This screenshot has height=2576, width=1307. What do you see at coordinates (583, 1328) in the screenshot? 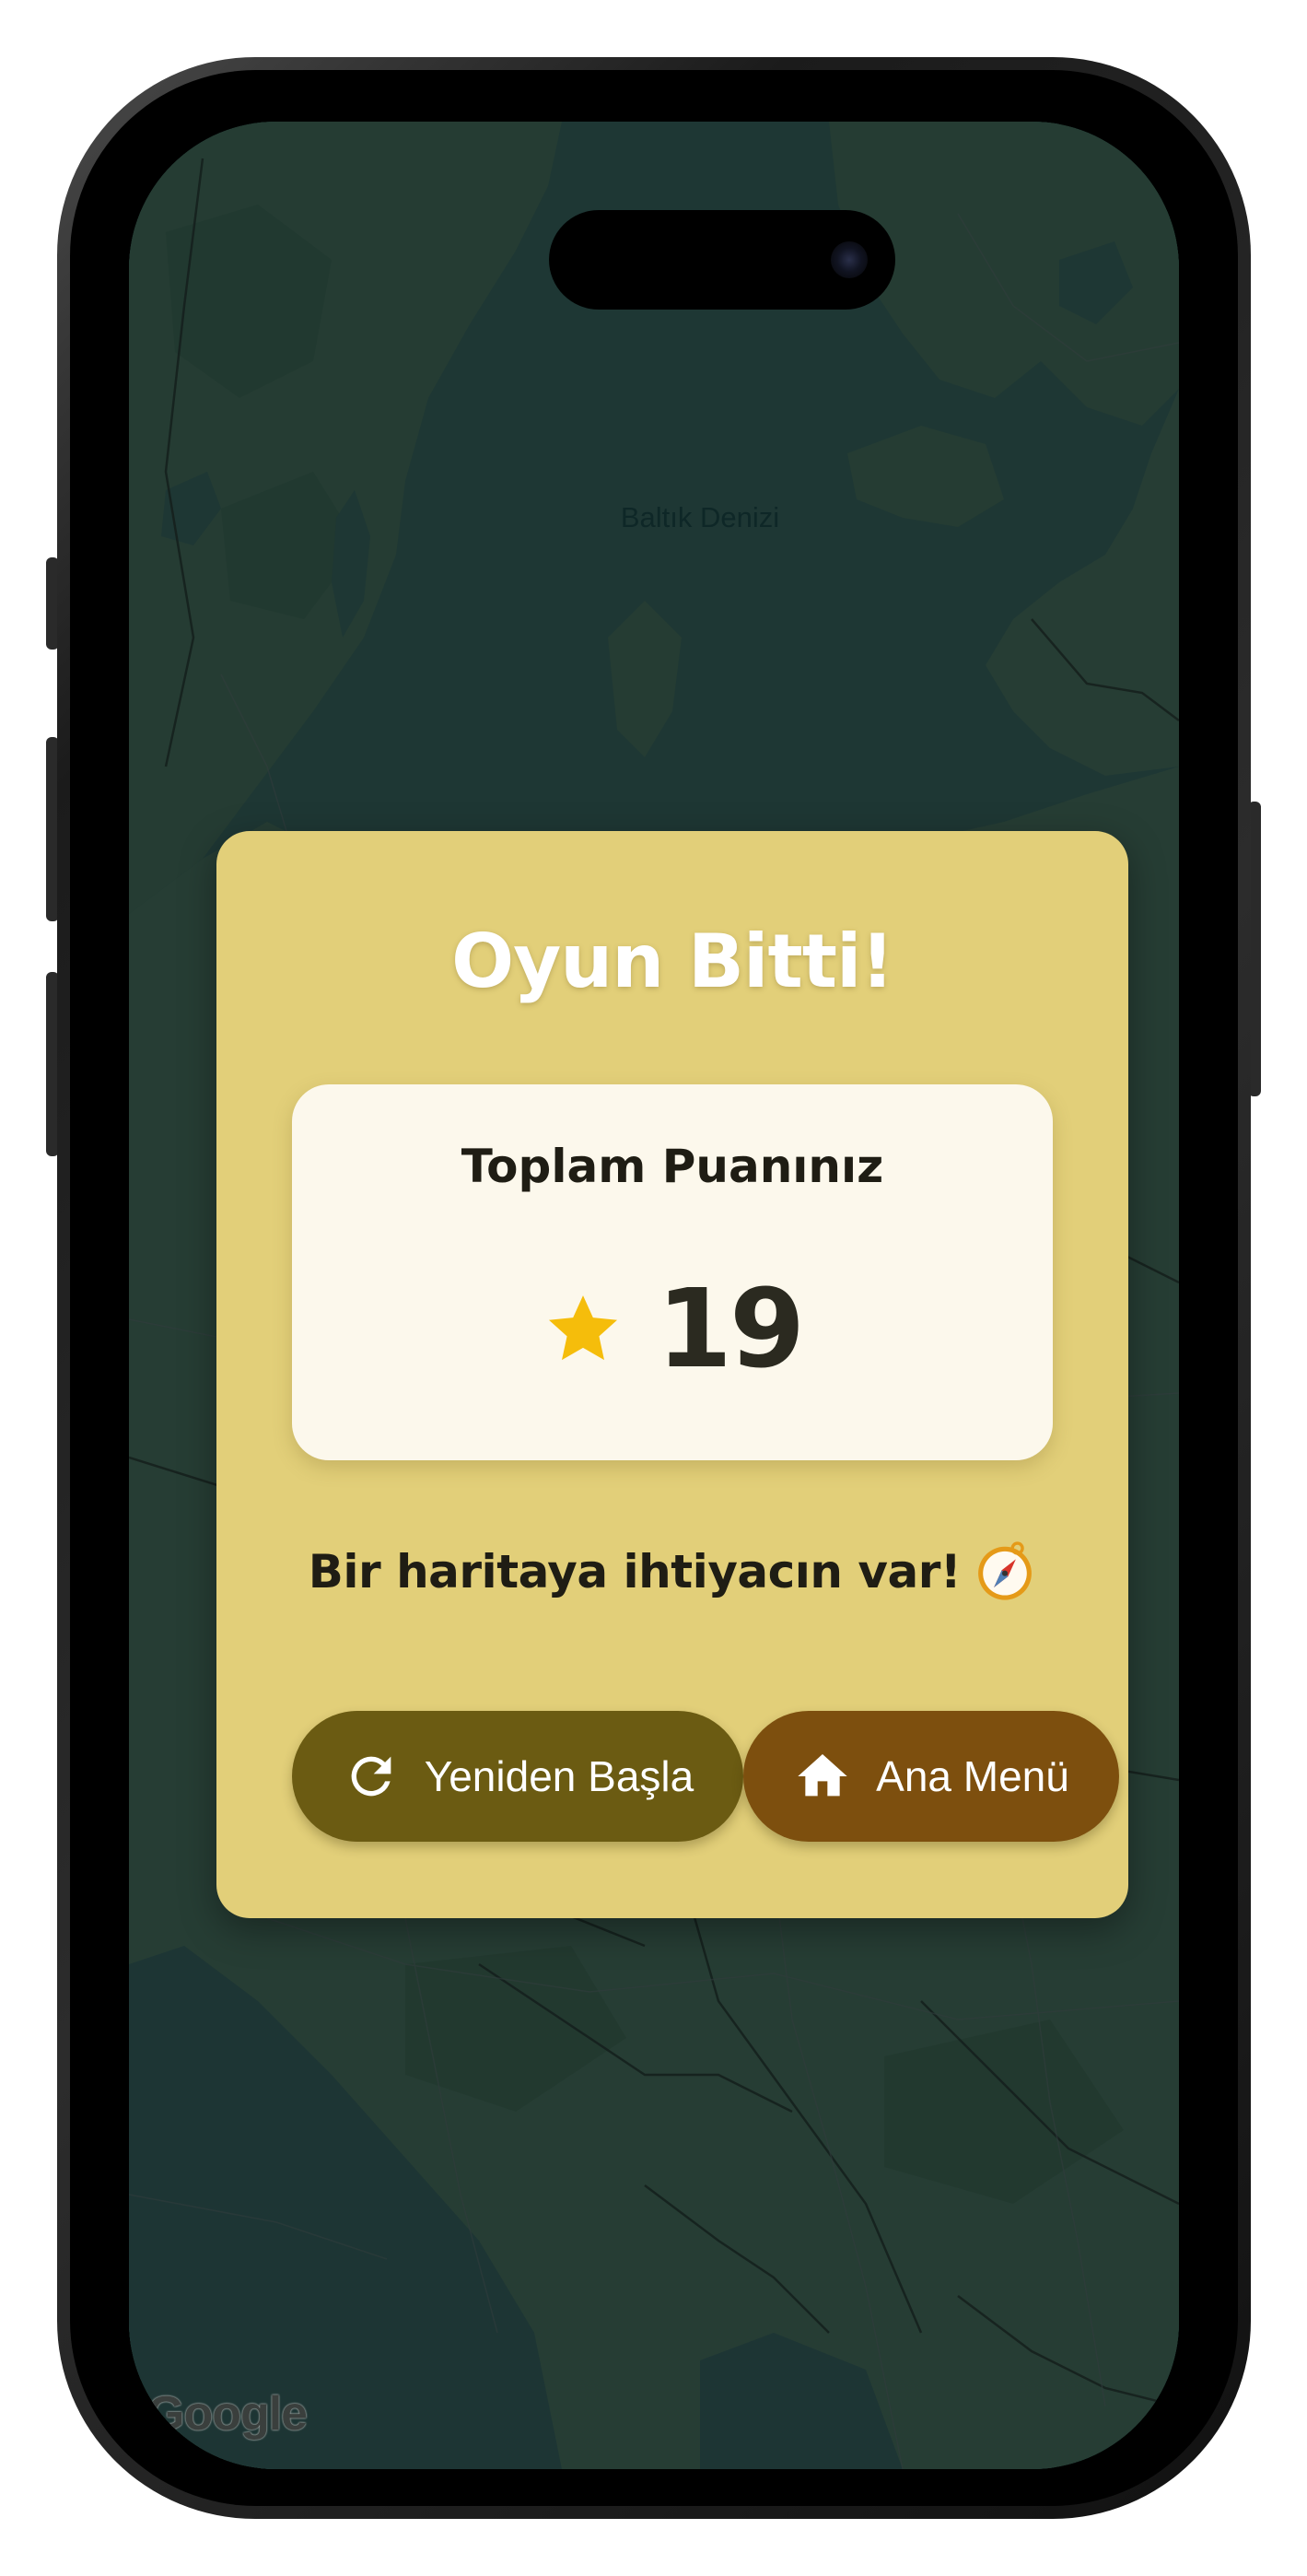
I see `star-icon` at bounding box center [583, 1328].